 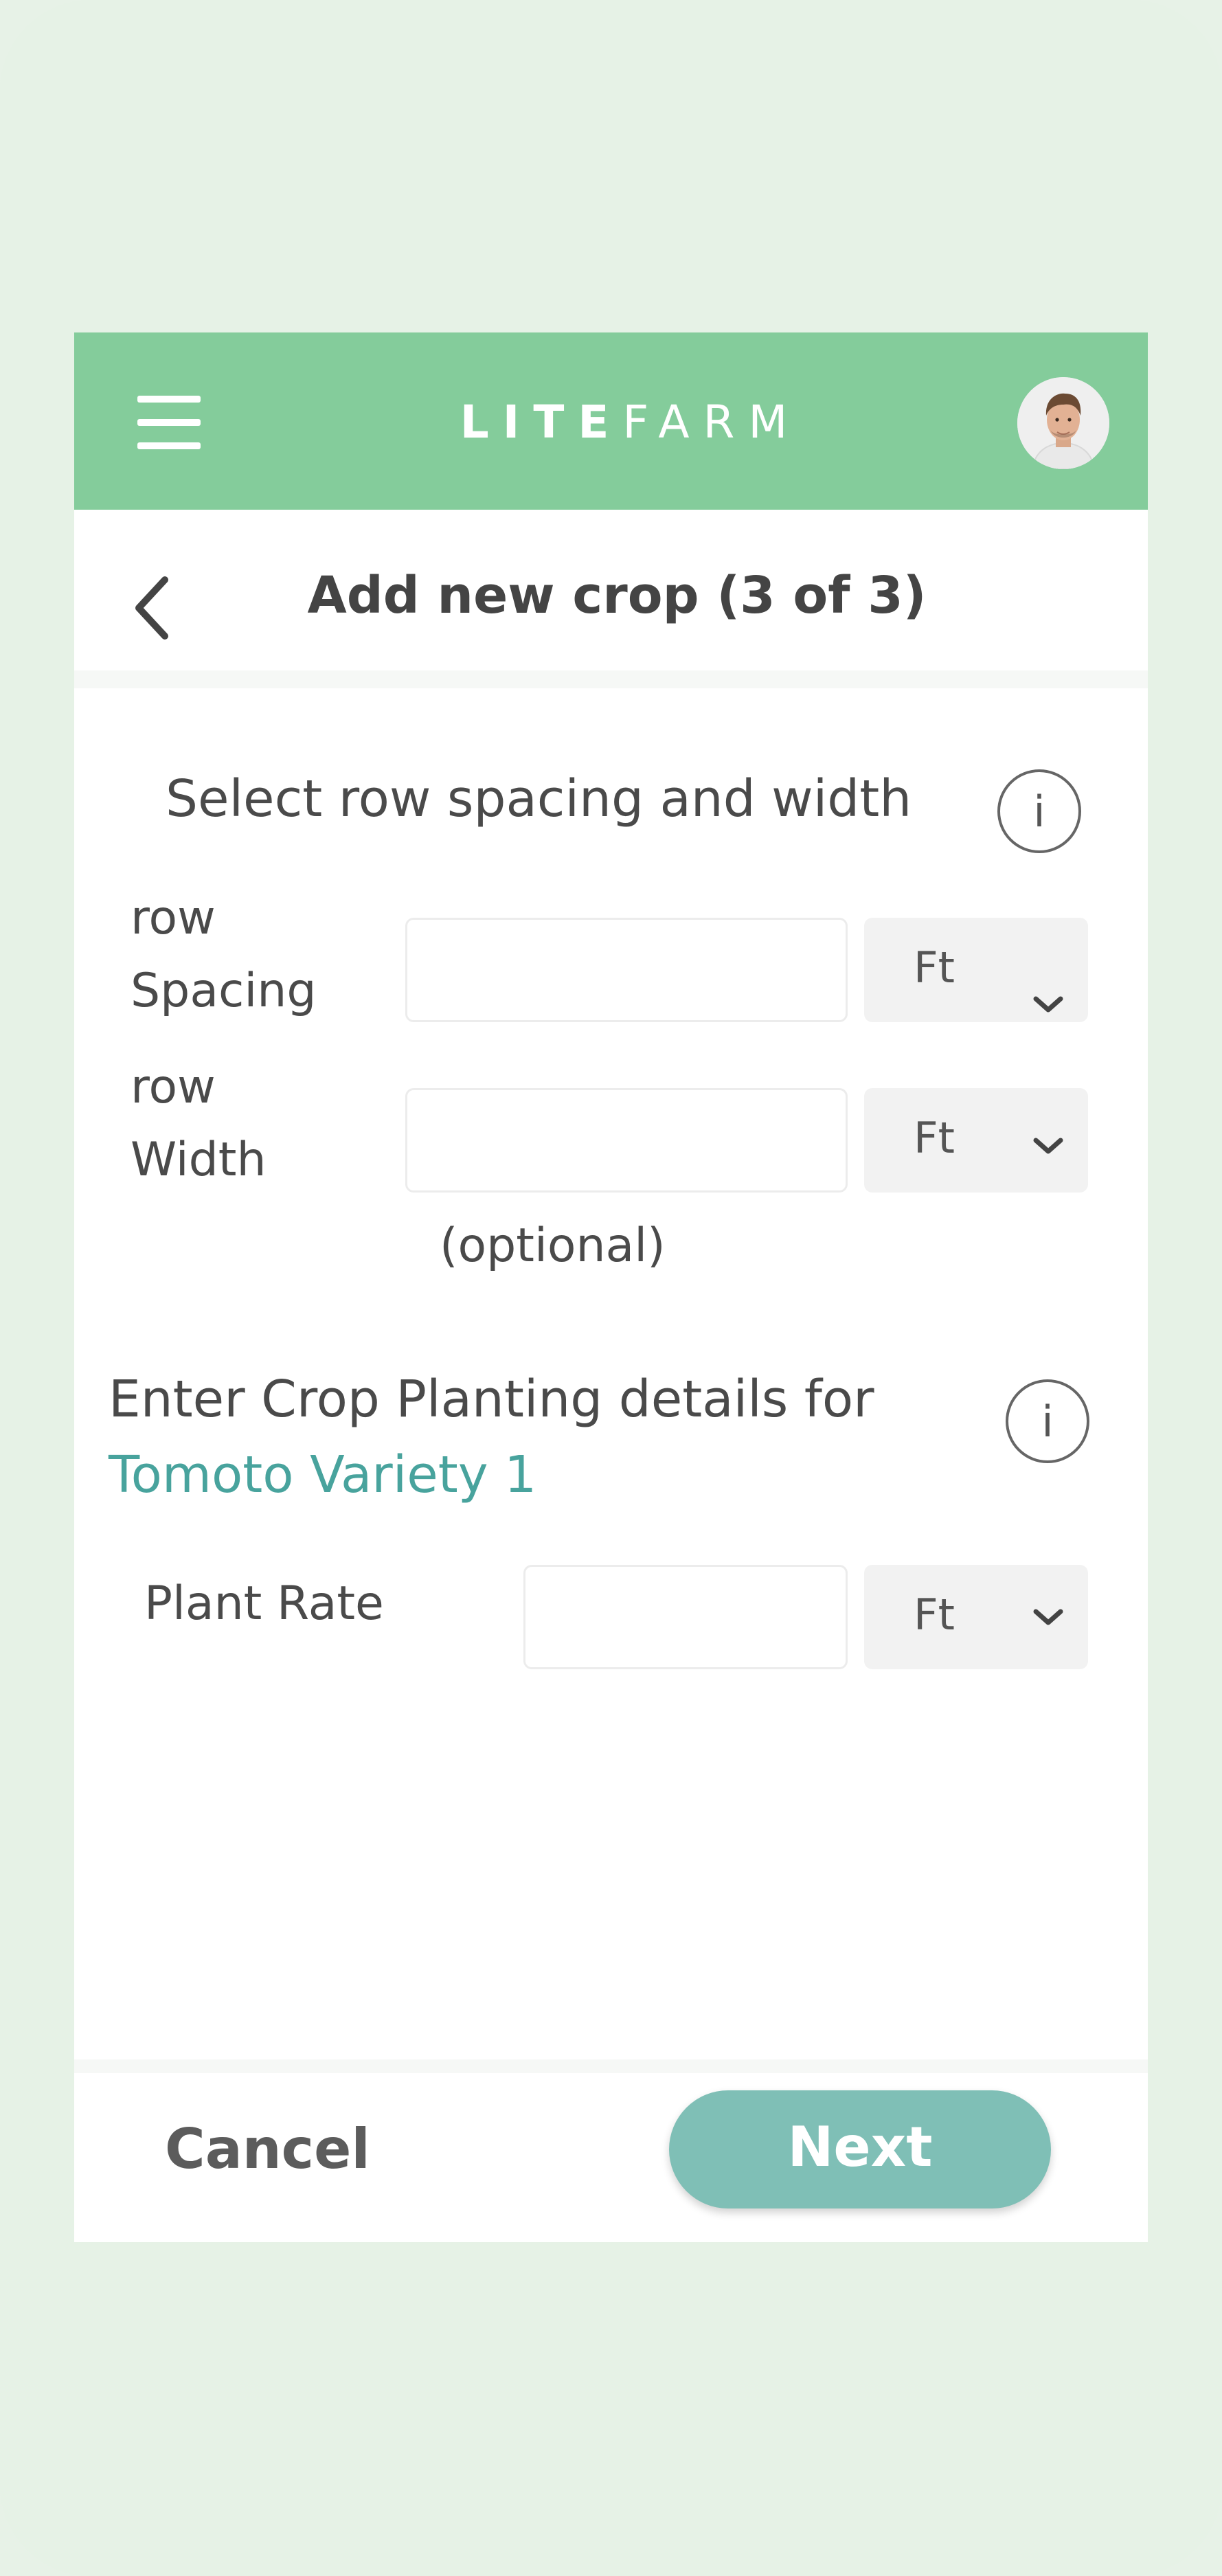 I want to click on row-spacing-label-line1: row, so click(x=174, y=918).